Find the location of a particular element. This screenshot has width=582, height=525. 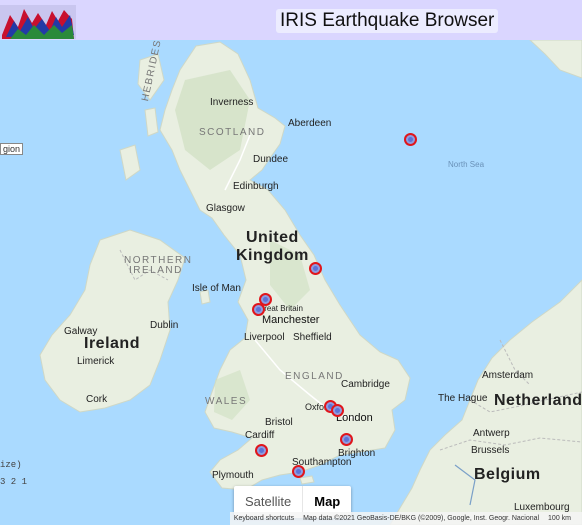

manchester-label: Manchester is located at coordinates (291, 320).